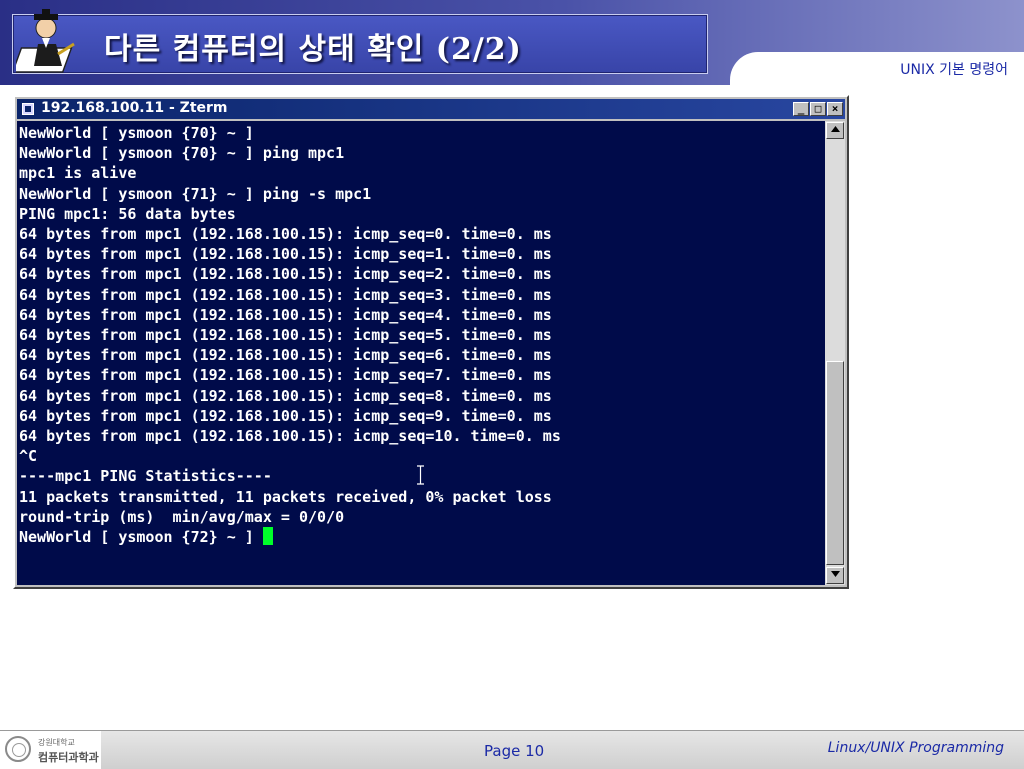 Image resolution: width=1024 pixels, height=769 pixels. I want to click on page-number: Page 10, so click(514, 751).